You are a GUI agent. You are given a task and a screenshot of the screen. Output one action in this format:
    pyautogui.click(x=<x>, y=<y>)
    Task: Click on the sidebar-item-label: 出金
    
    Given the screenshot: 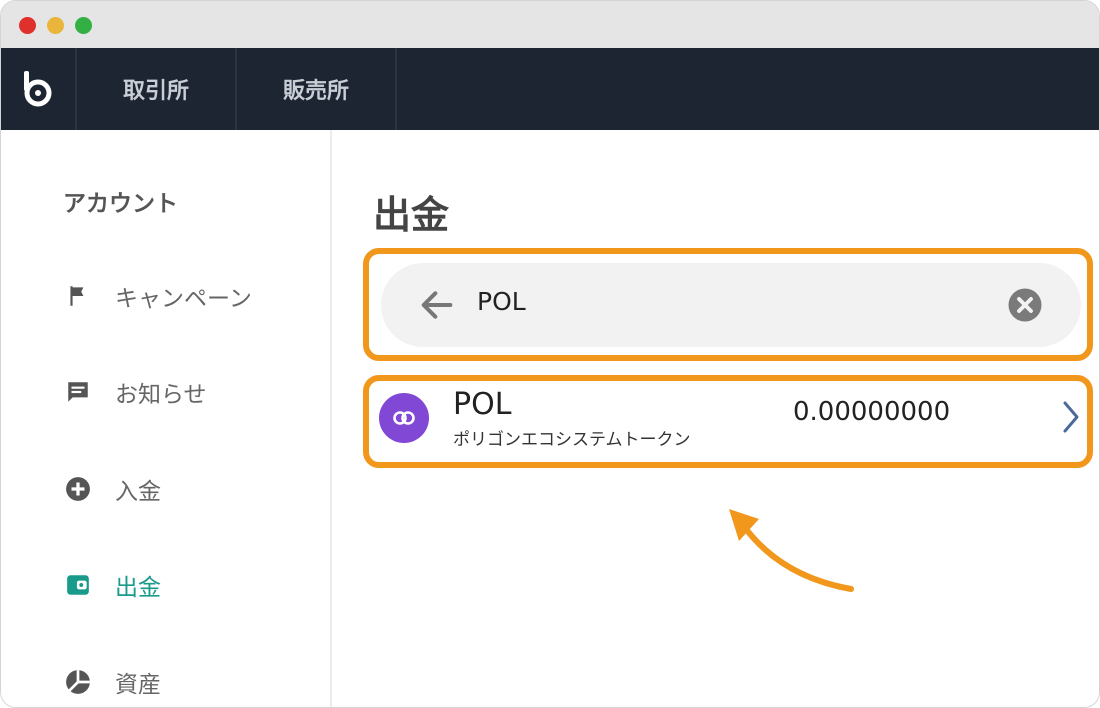 What is the action you would take?
    pyautogui.click(x=138, y=588)
    